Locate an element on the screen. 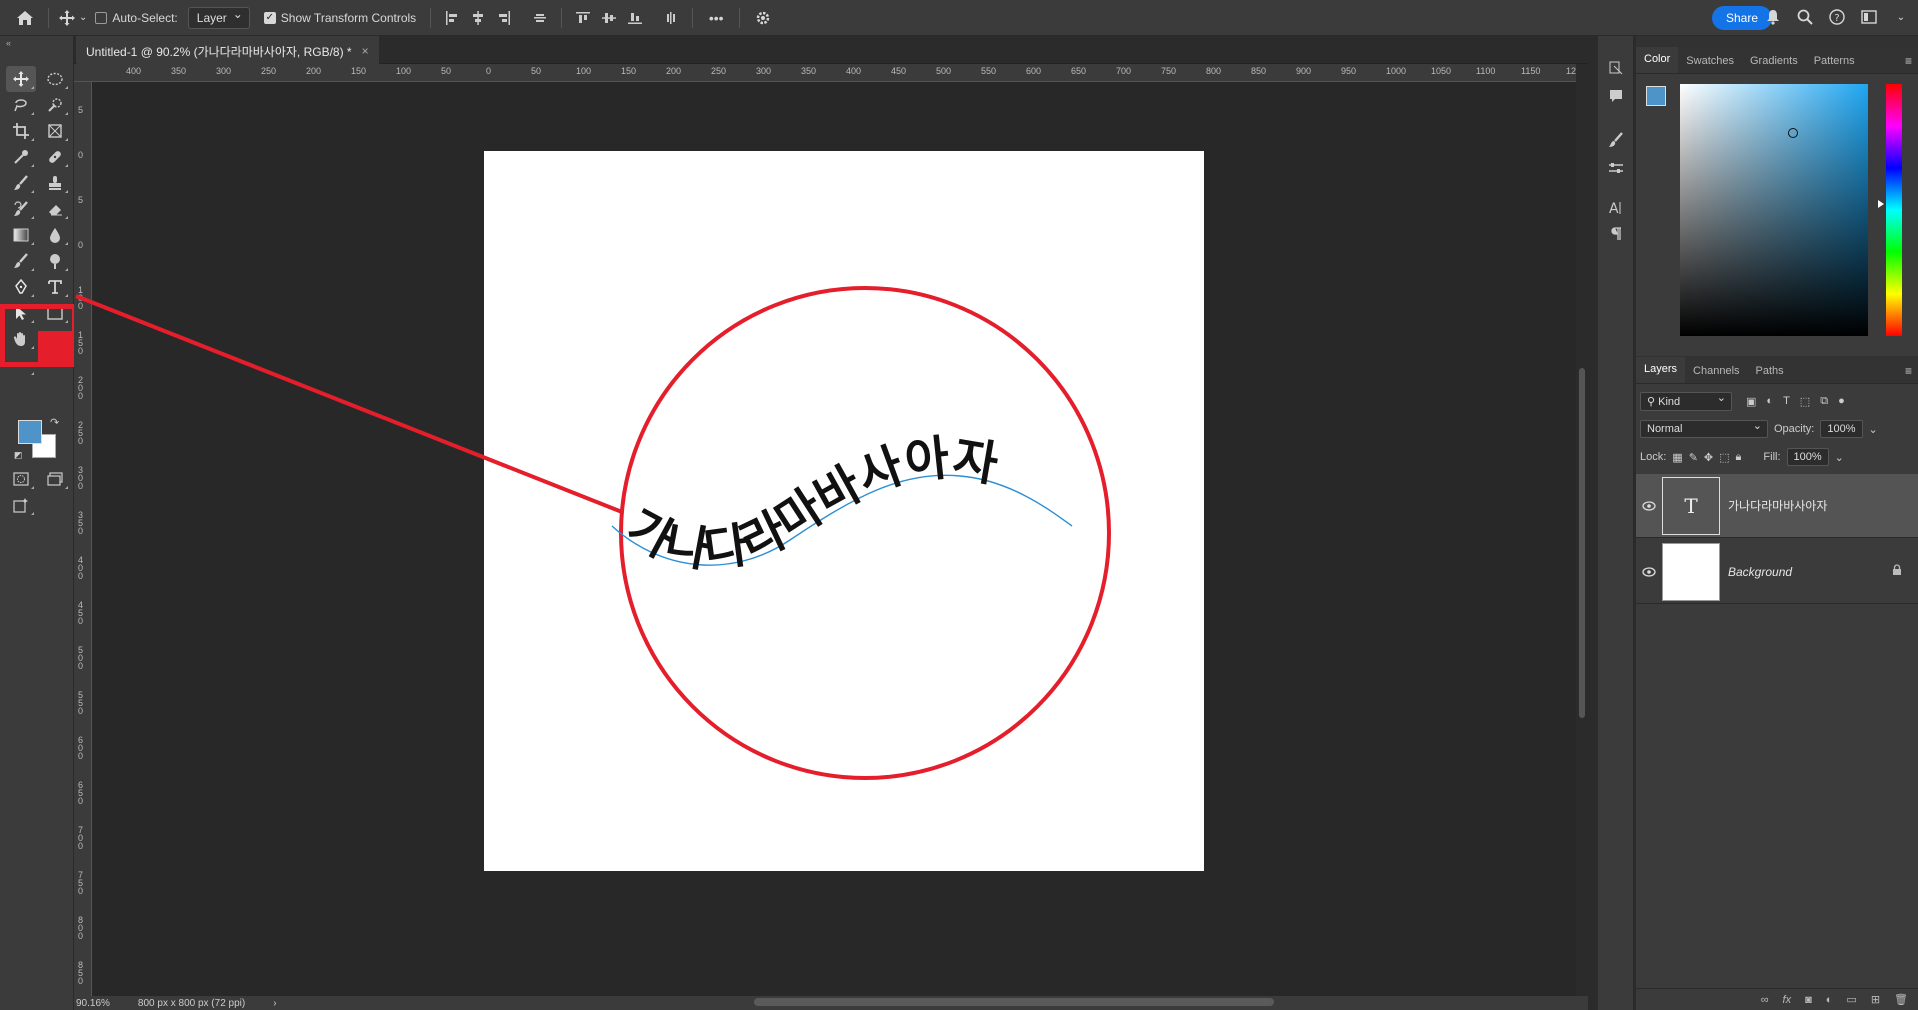 The width and height of the screenshot is (1918, 1010). hue-slider-handle is located at coordinates (1881, 204).